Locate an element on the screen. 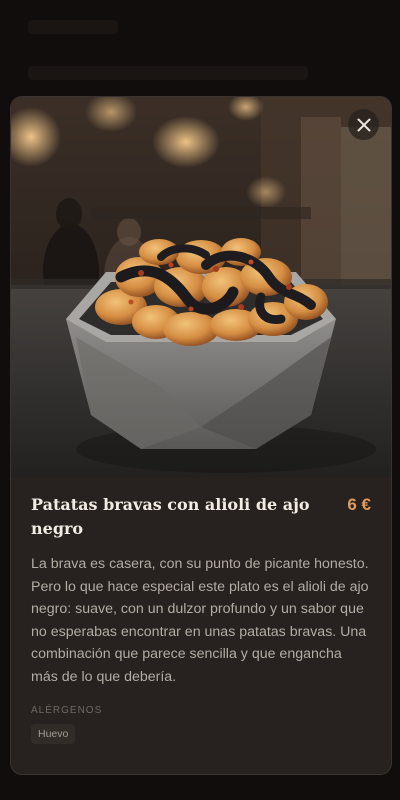 This screenshot has height=800, width=400. close-button is located at coordinates (363, 124).